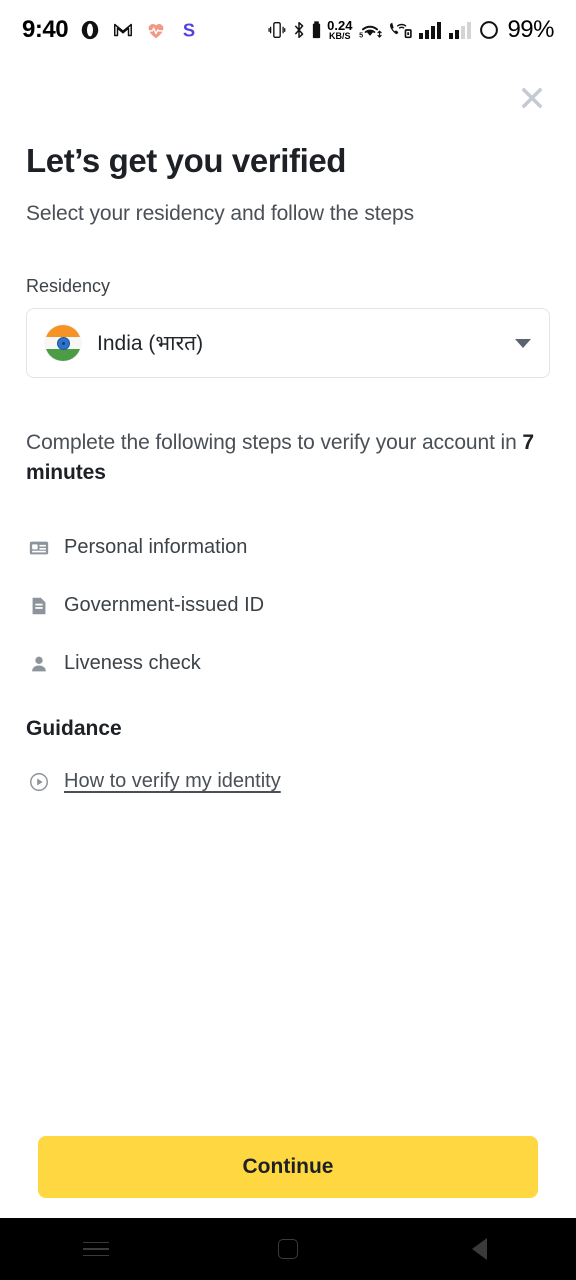 The height and width of the screenshot is (1280, 576). Describe the element at coordinates (74, 728) in the screenshot. I see `guidance-heading: Guidance` at that location.